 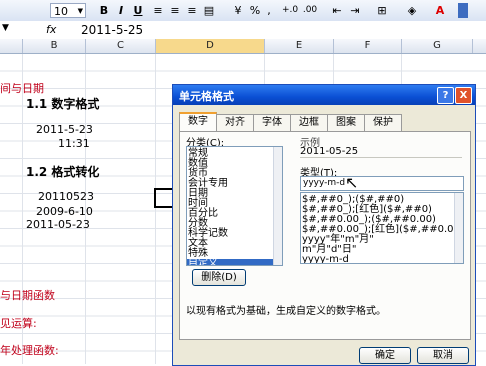 I want to click on close-button: X, so click(x=463, y=95).